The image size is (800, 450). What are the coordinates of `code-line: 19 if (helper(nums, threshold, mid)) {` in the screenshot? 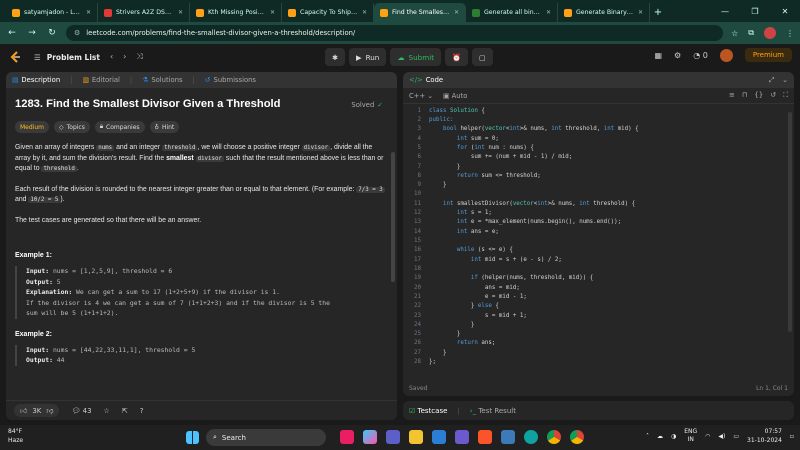 It's located at (598, 278).